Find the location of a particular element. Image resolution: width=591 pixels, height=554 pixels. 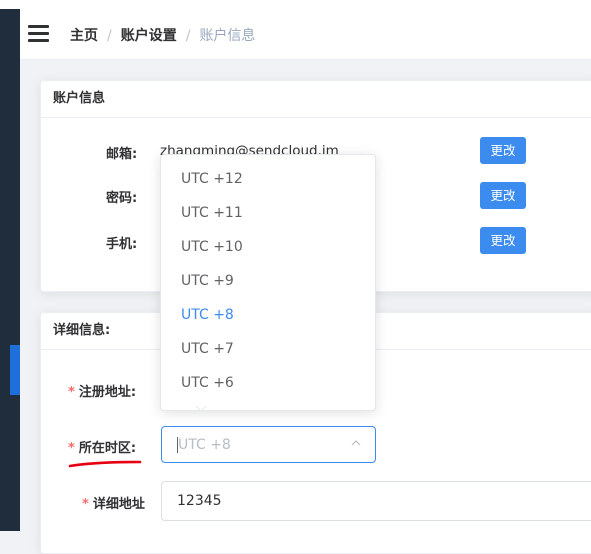

timezone-option: UTC +11 is located at coordinates (268, 213).